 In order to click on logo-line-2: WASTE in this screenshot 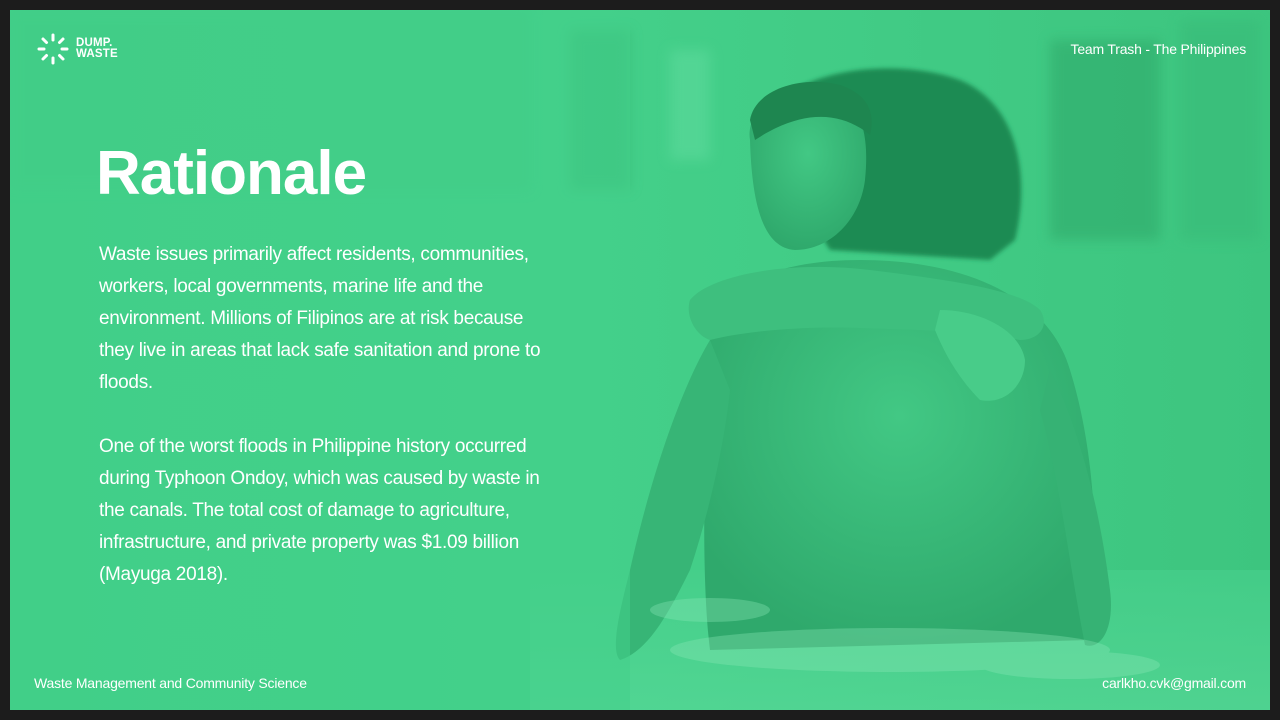, I will do `click(97, 54)`.